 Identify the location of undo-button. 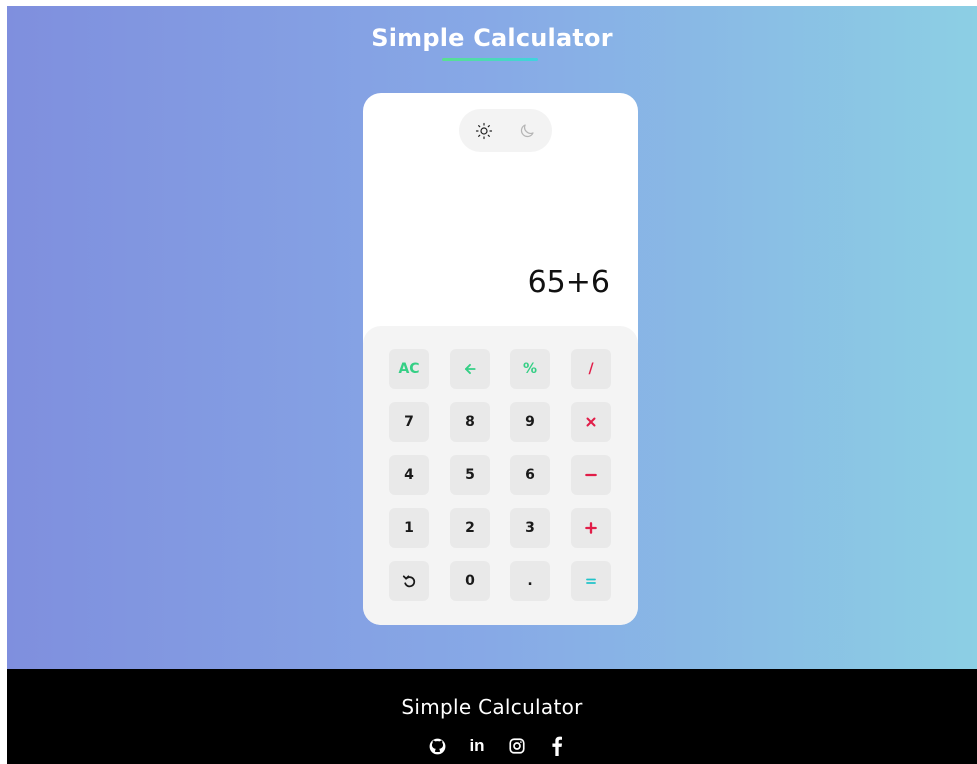
(409, 581).